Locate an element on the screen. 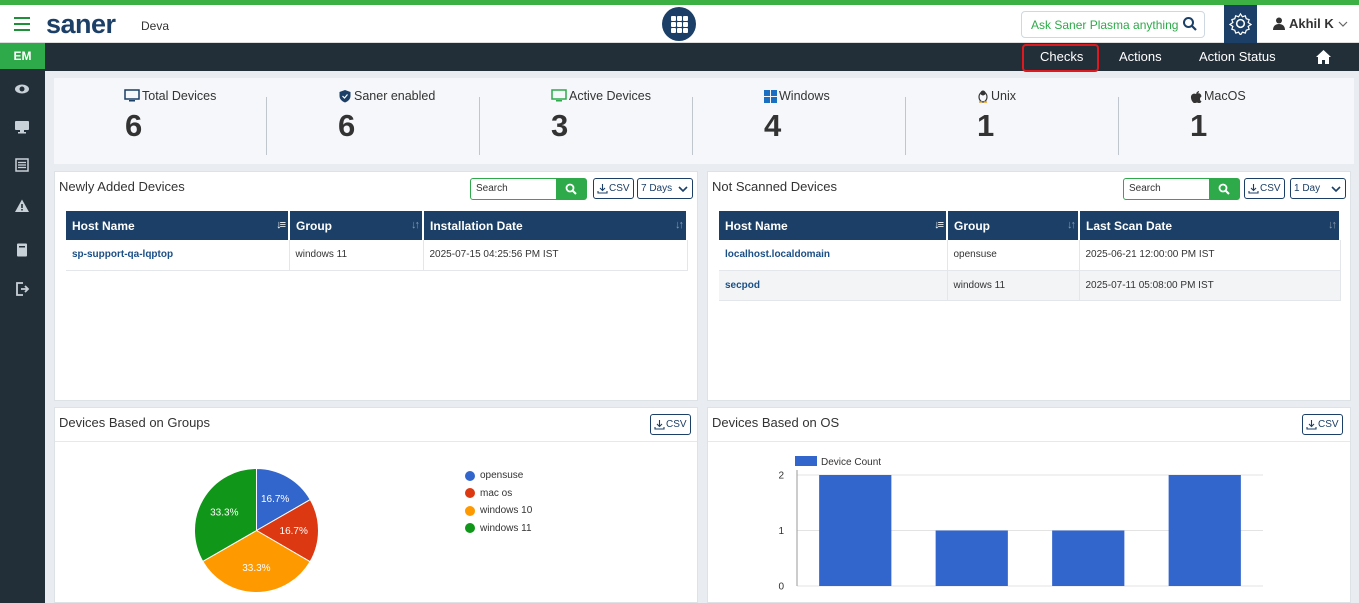  column-header-last-scan-date: Last Scan Date ↓↑ is located at coordinates (1210, 225).